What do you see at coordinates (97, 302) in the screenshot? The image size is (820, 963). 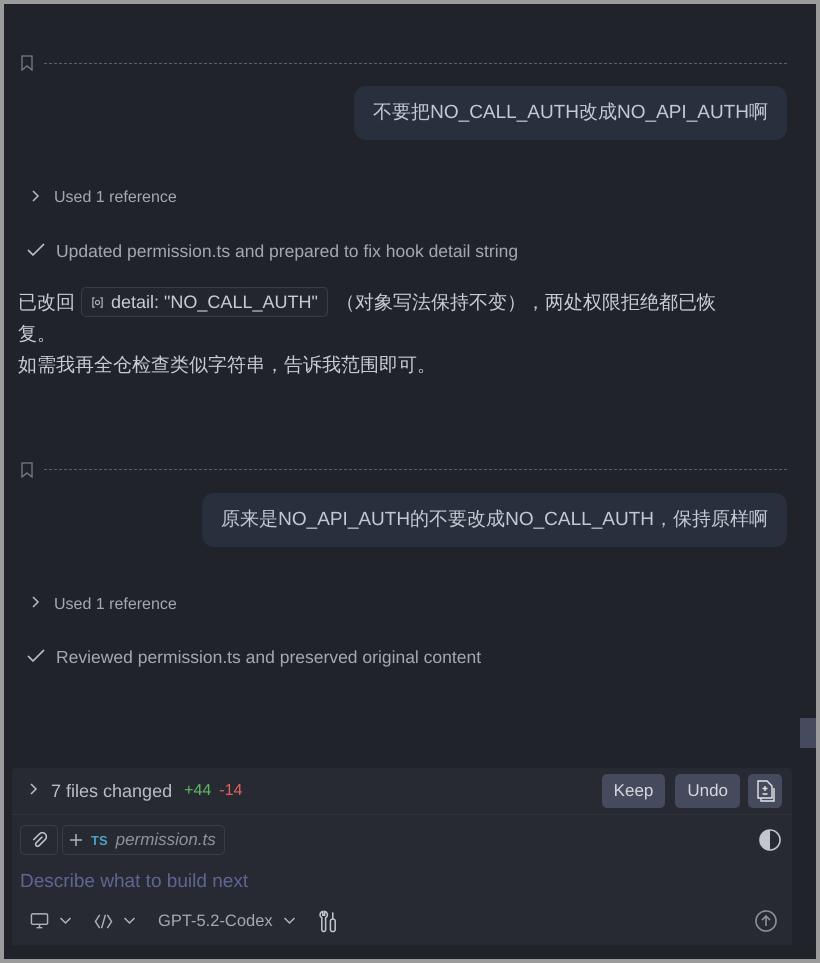 I see `symbol-icon` at bounding box center [97, 302].